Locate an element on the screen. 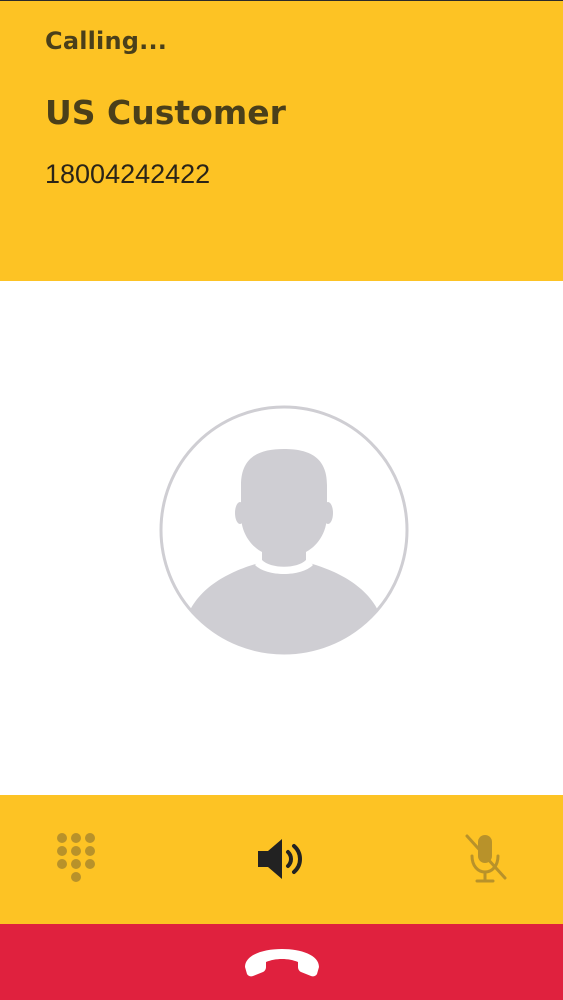  dialpad-button is located at coordinates (76, 859).